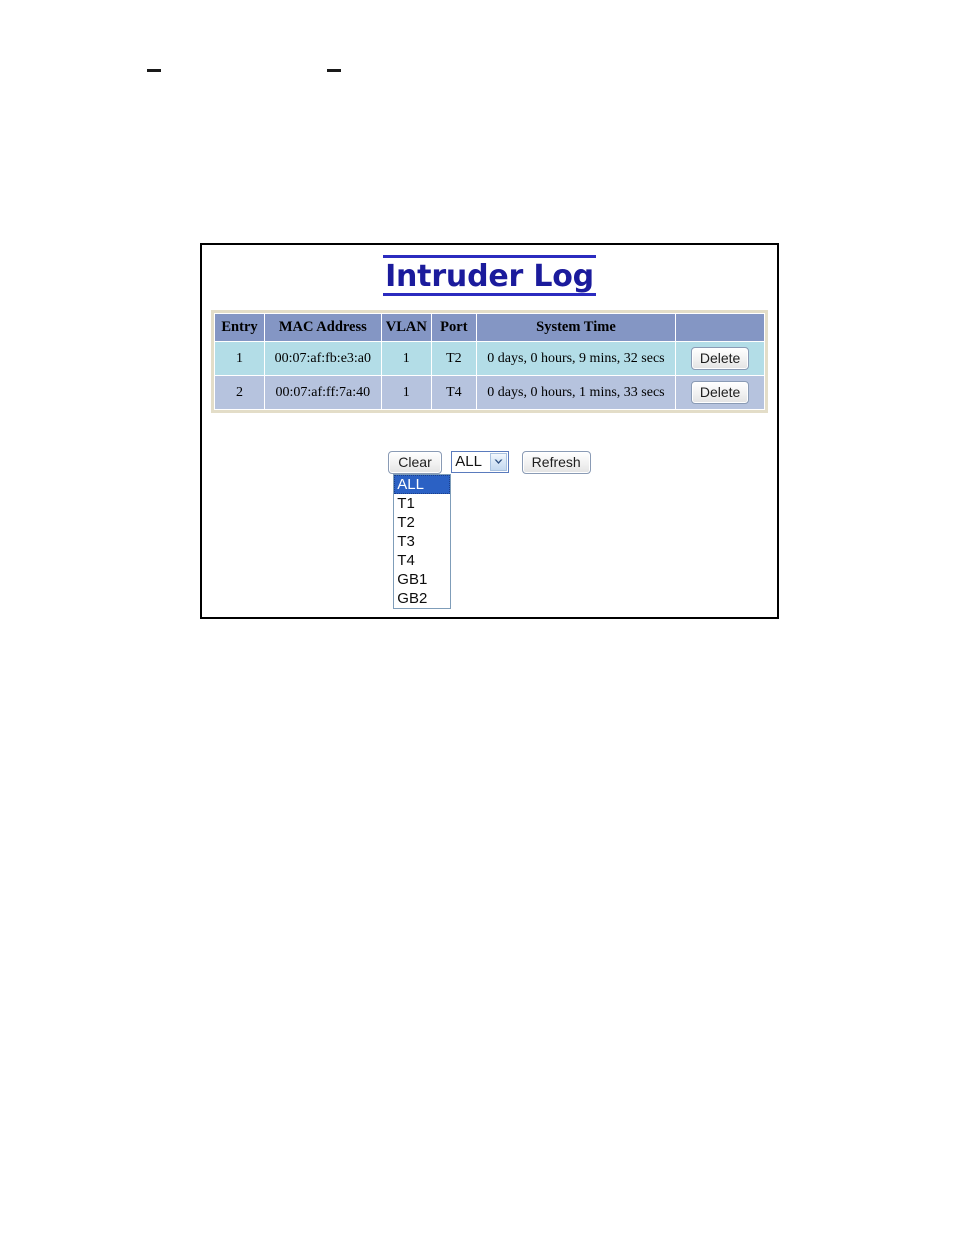 Image resolution: width=954 pixels, height=1235 pixels. I want to click on cell-mac-address: 00:07:af:ff:7a:40, so click(323, 392).